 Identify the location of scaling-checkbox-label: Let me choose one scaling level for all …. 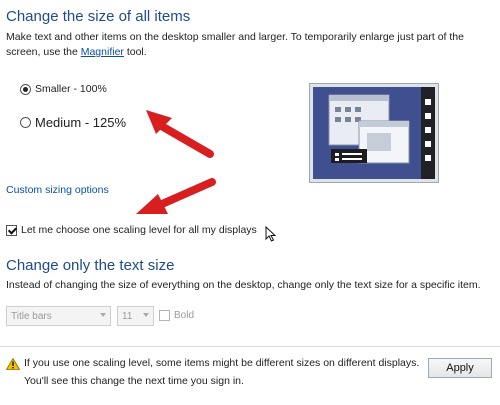
(139, 230).